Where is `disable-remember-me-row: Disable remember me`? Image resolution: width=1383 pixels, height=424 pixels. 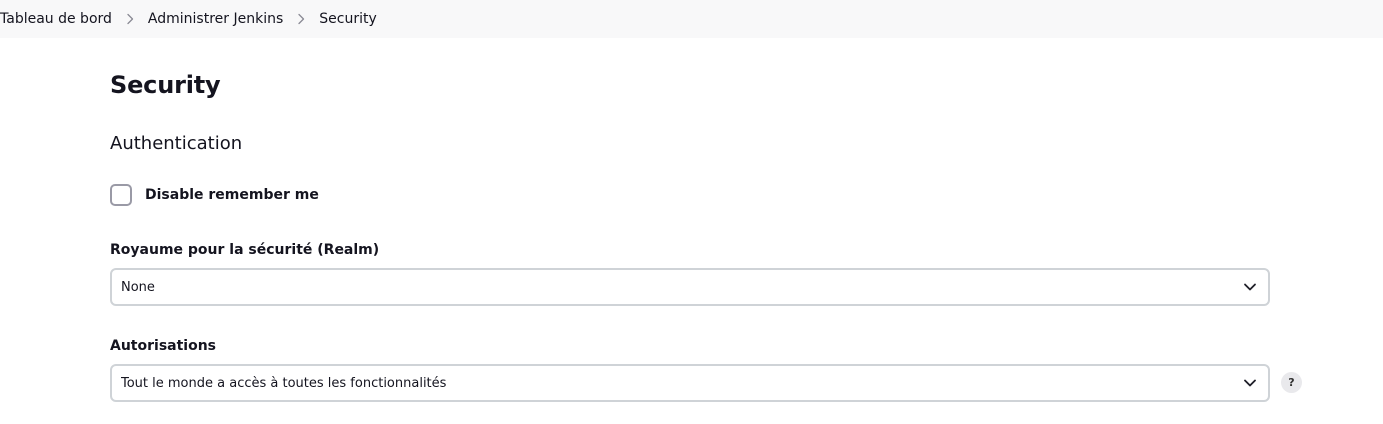 disable-remember-me-row: Disable remember me is located at coordinates (214, 195).